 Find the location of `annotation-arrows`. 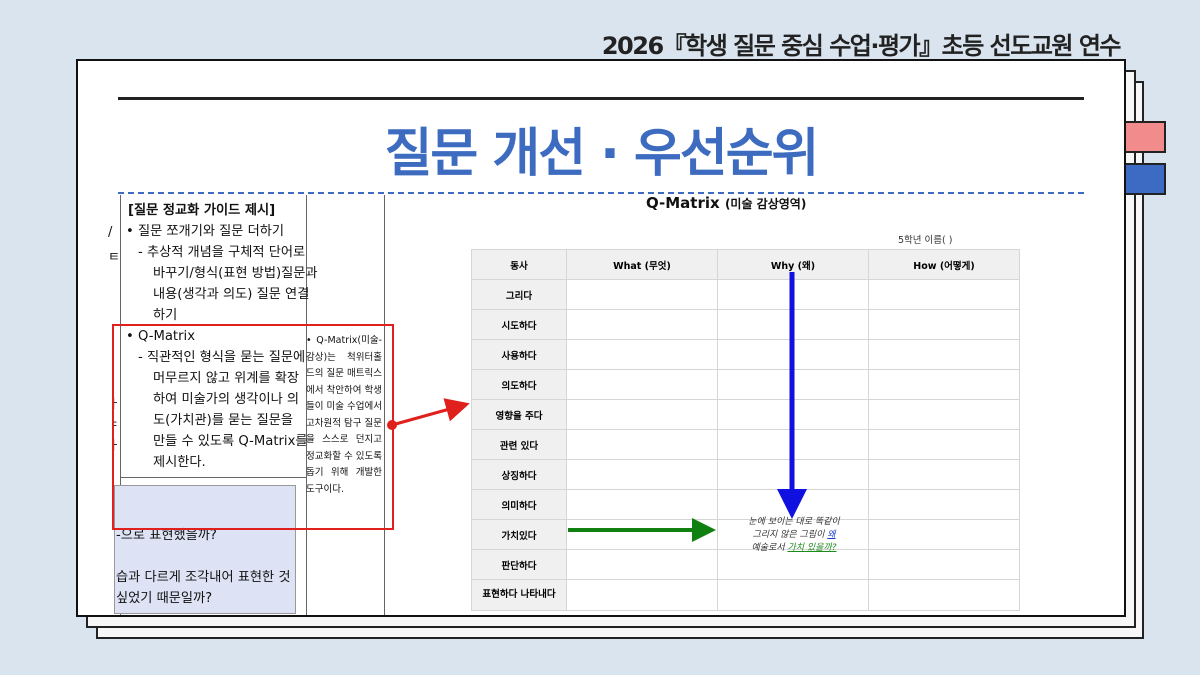

annotation-arrows is located at coordinates (597, 407).